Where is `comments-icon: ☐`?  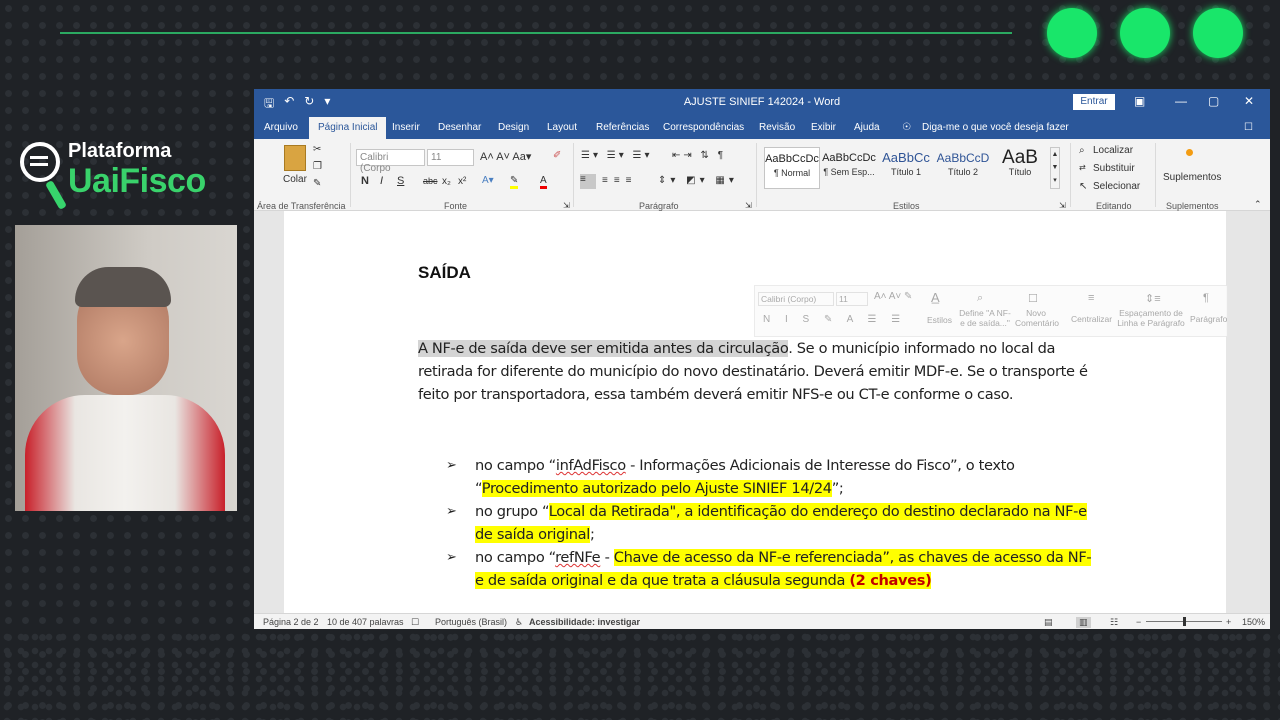
comments-icon: ☐ is located at coordinates (1248, 127).